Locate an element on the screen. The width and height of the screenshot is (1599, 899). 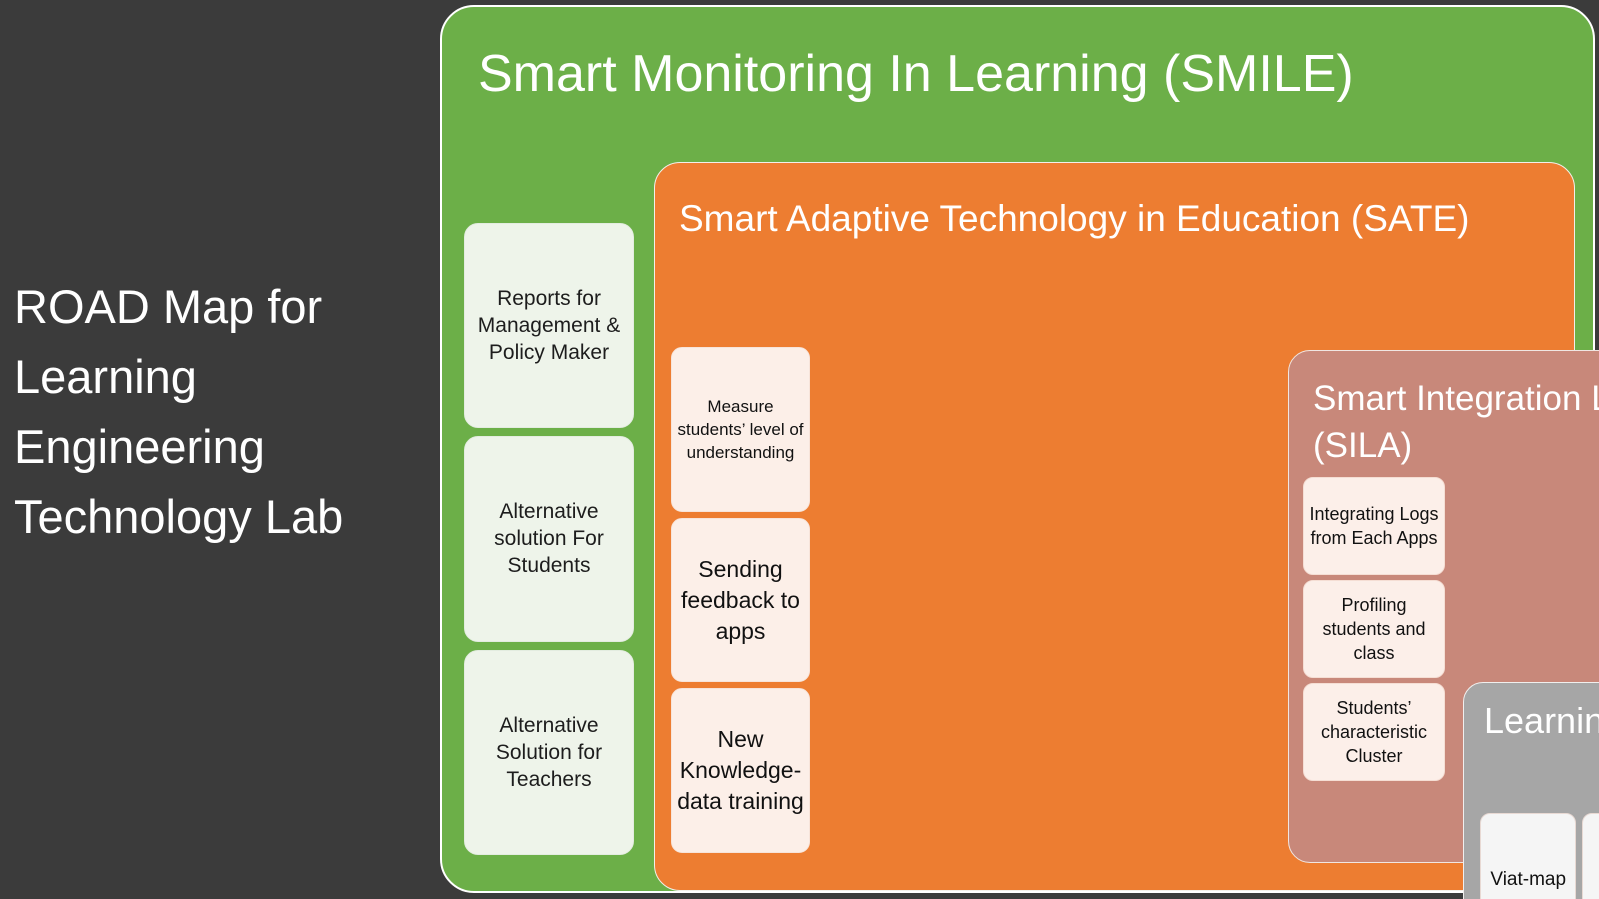
sila-card-integrating-logs: Integrating Logs from Each Apps is located at coordinates (1374, 526).